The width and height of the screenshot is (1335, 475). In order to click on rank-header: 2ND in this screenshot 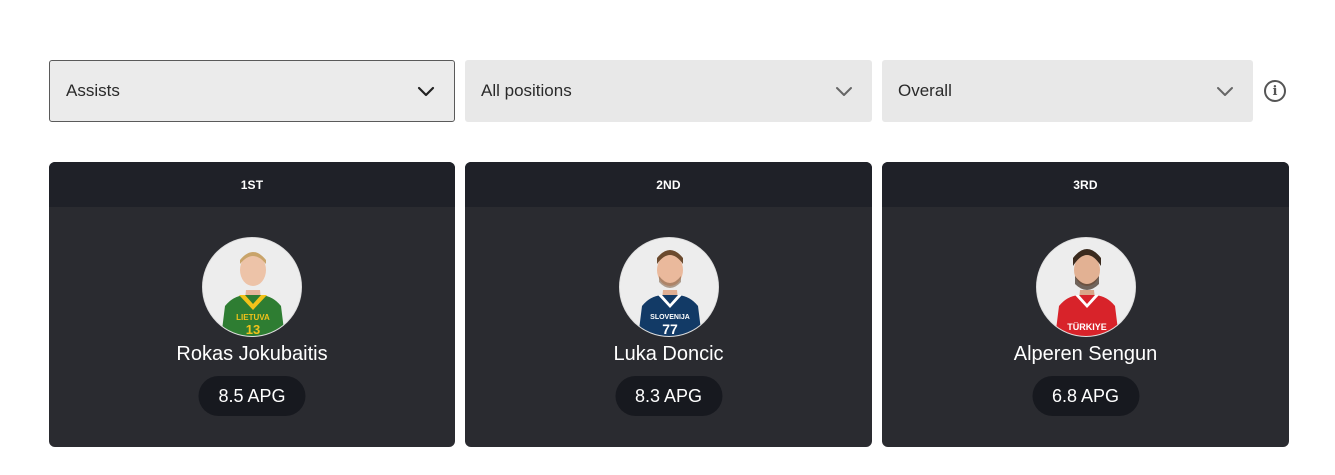, I will do `click(668, 184)`.